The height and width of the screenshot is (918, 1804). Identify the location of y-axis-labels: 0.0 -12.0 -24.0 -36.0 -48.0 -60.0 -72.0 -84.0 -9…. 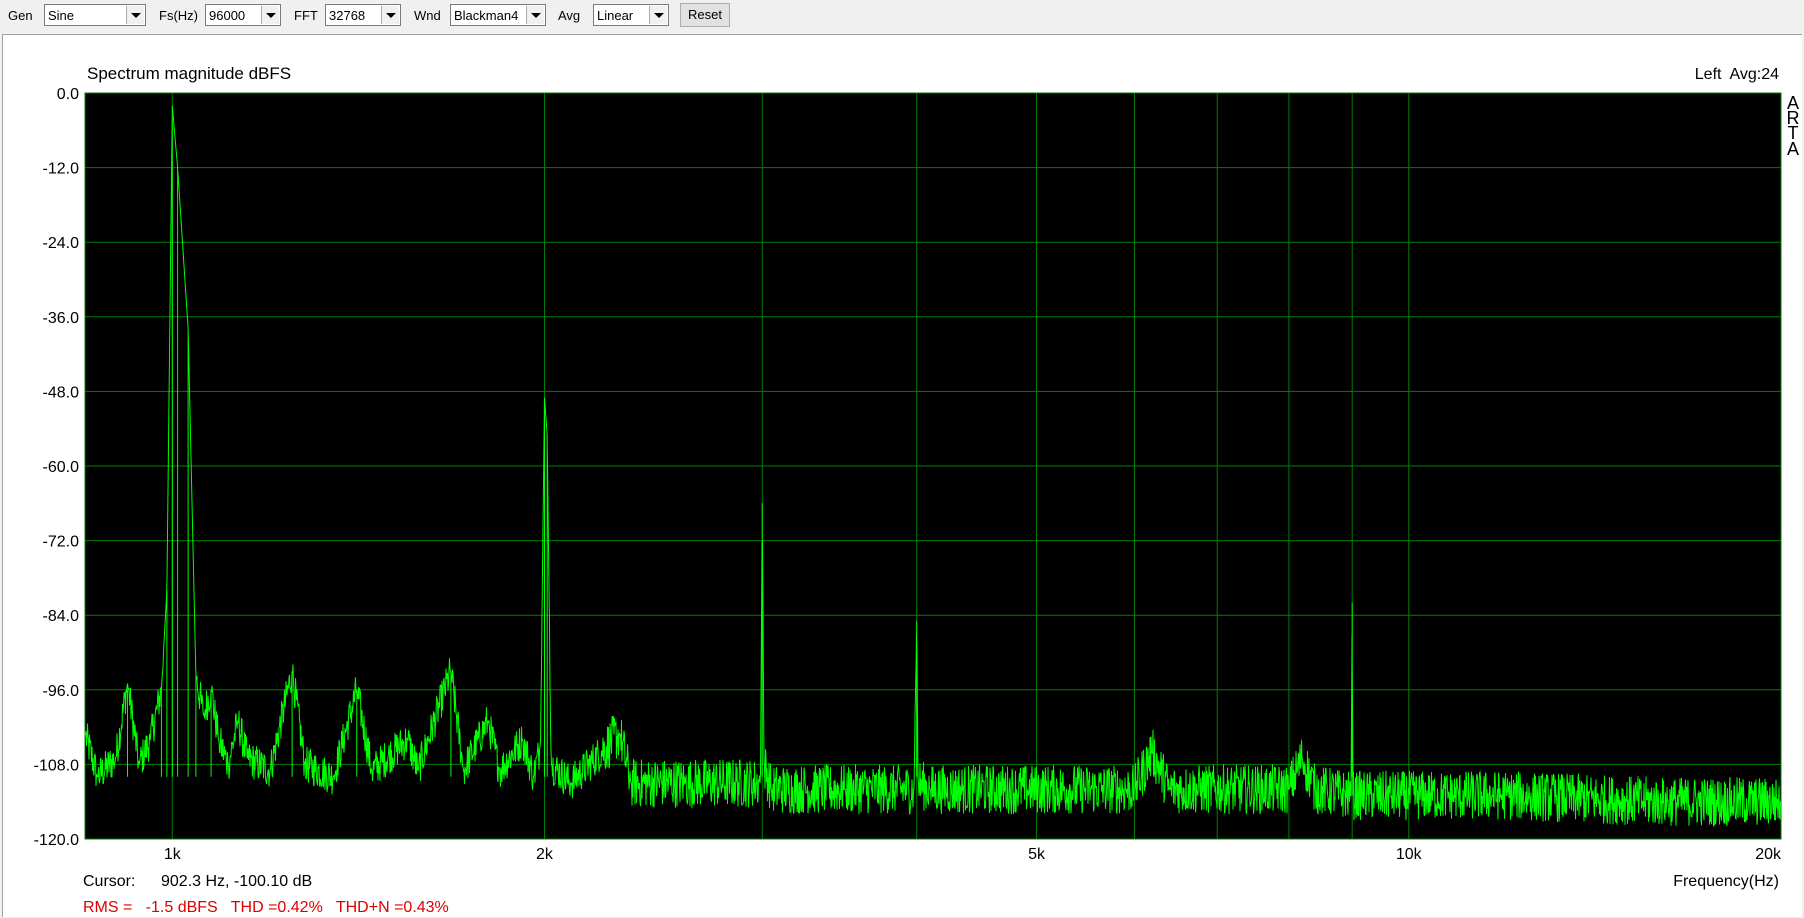
(56, 467).